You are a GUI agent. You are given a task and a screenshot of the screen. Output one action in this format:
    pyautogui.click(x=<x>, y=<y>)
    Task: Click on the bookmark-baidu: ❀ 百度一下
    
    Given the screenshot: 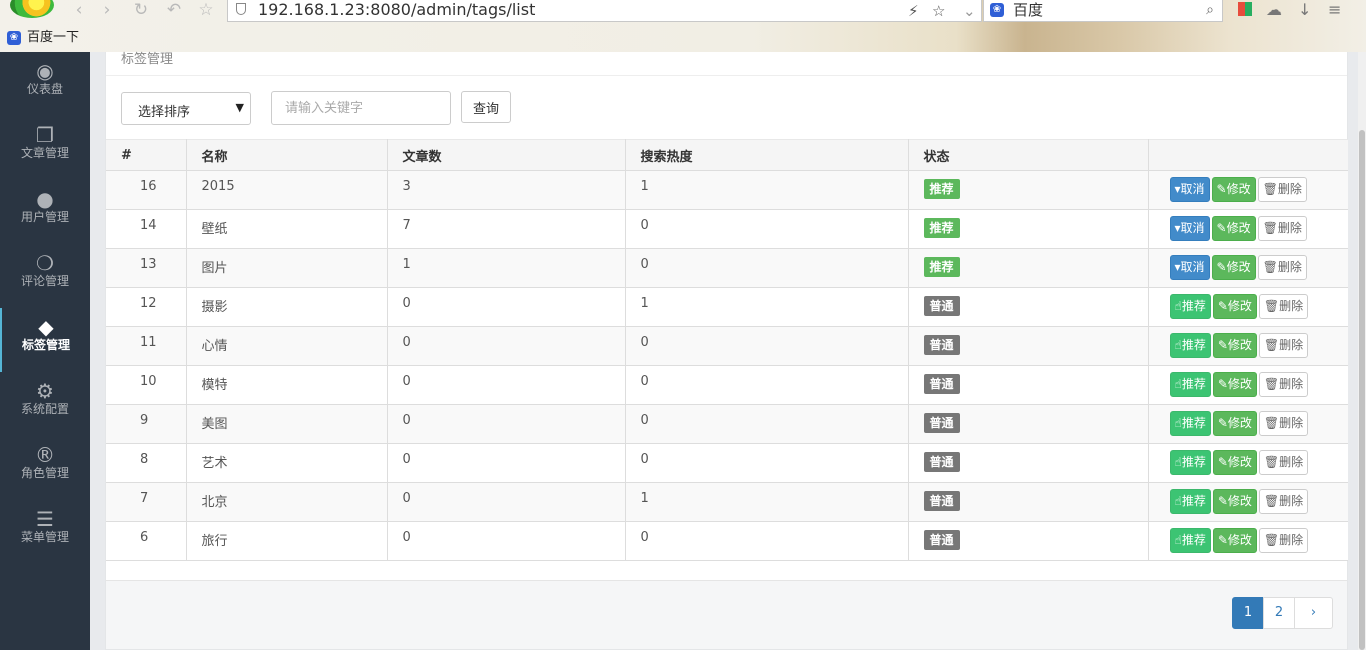 What is the action you would take?
    pyautogui.click(x=43, y=38)
    